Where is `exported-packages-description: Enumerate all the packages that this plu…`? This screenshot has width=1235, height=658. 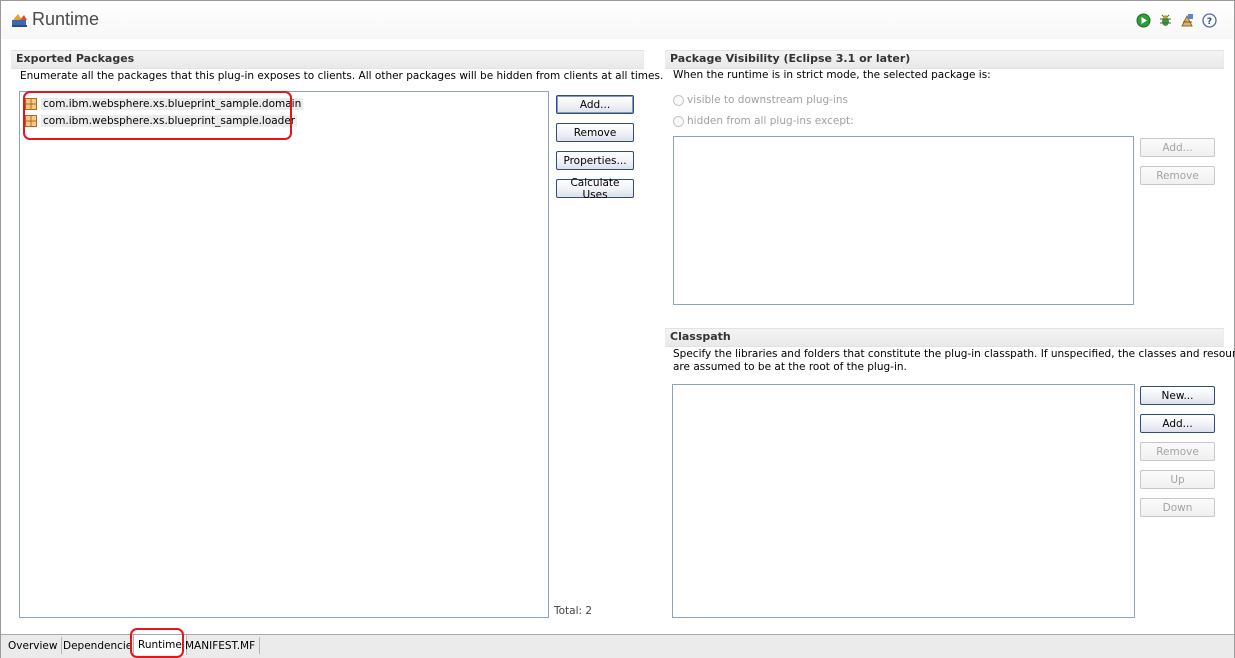 exported-packages-description: Enumerate all the packages that this plu… is located at coordinates (342, 76).